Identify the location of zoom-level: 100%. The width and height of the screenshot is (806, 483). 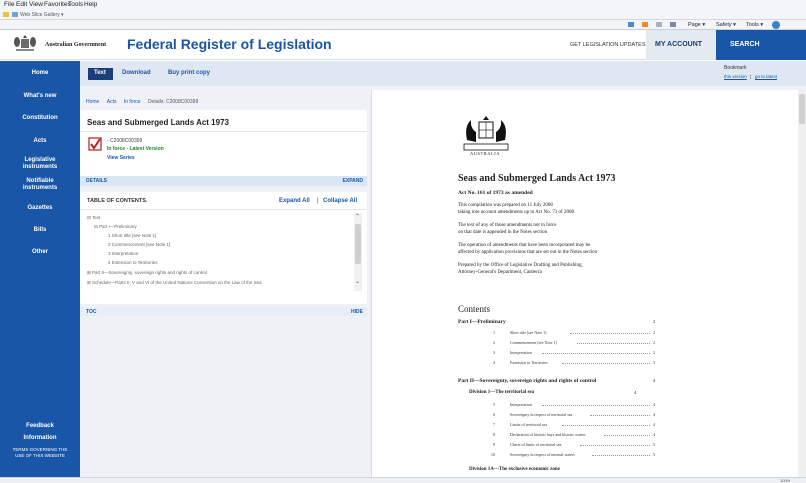
(785, 480).